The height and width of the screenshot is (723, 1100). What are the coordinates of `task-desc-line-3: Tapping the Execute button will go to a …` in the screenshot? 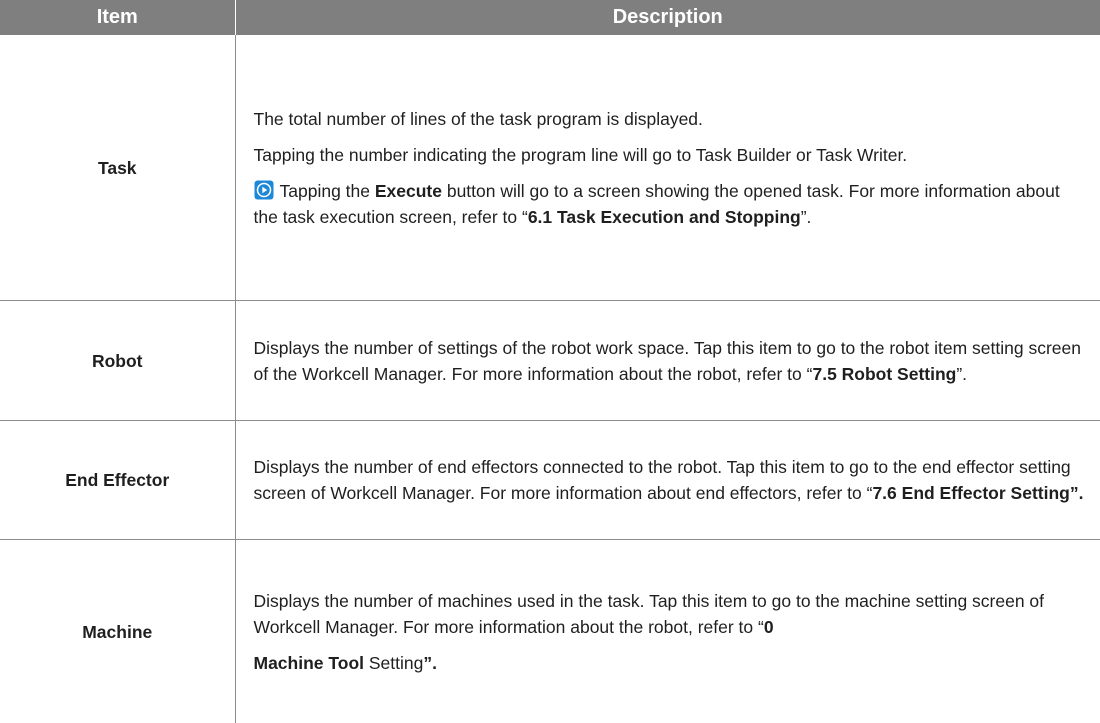 It's located at (670, 204).